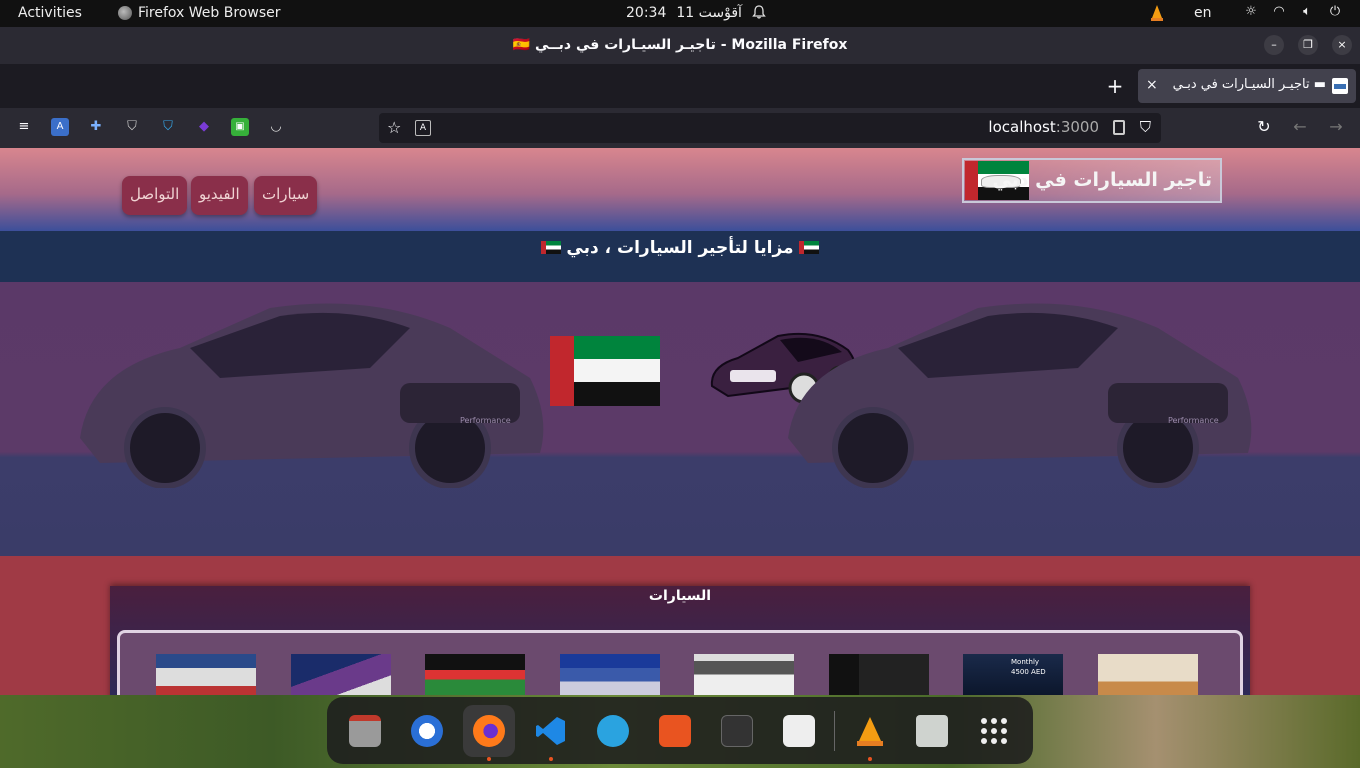  Describe the element at coordinates (834, 731) in the screenshot. I see `dock-separator` at that location.